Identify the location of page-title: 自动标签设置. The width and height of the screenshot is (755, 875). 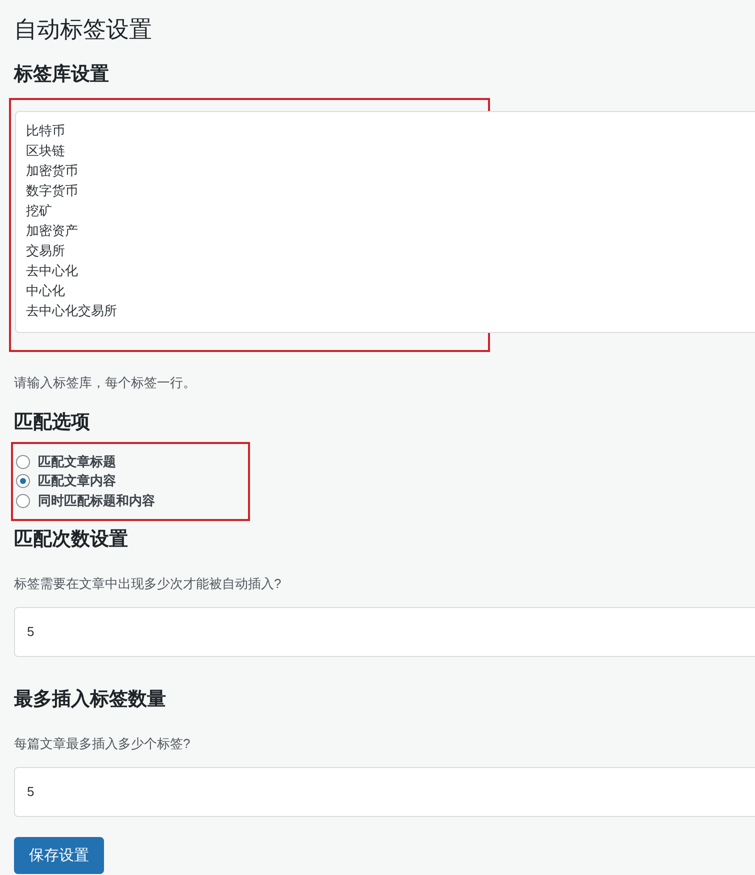
(83, 29).